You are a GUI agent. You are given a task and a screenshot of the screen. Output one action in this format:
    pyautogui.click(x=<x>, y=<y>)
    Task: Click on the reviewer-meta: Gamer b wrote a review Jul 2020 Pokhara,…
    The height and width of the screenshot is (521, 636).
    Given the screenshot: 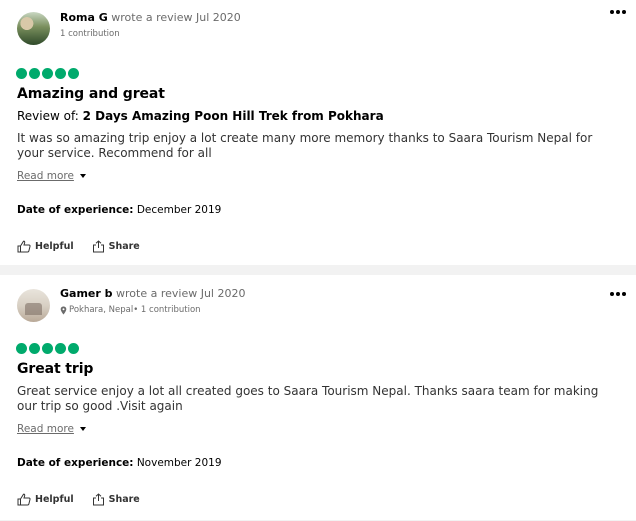 What is the action you would take?
    pyautogui.click(x=152, y=301)
    